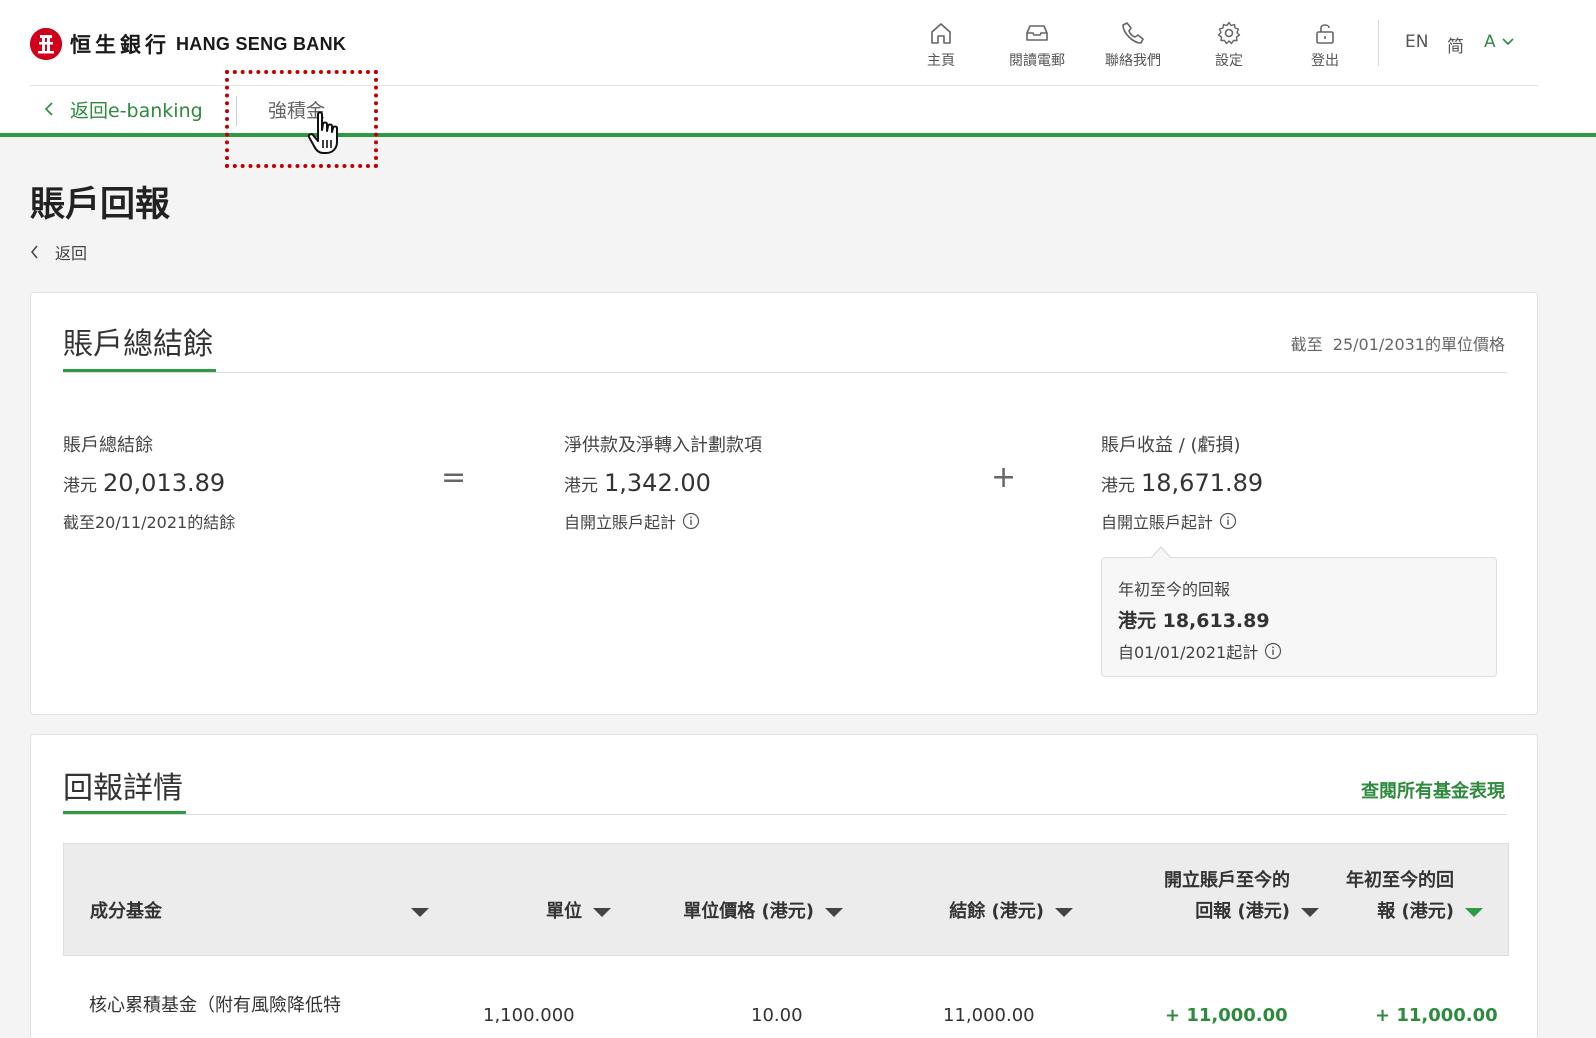 The image size is (1596, 1038). I want to click on column-header-ytd-return-label: 年初至今的回 報 (港元), so click(1400, 896).